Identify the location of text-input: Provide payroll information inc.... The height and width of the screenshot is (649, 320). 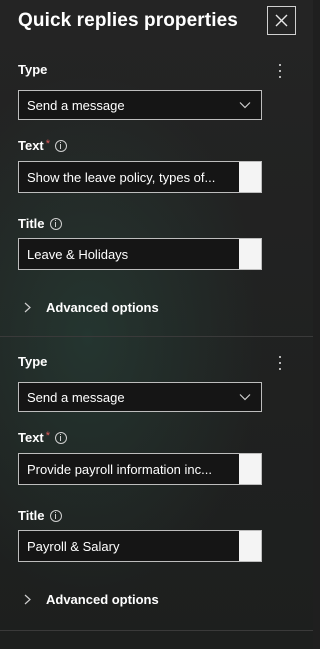
(140, 469).